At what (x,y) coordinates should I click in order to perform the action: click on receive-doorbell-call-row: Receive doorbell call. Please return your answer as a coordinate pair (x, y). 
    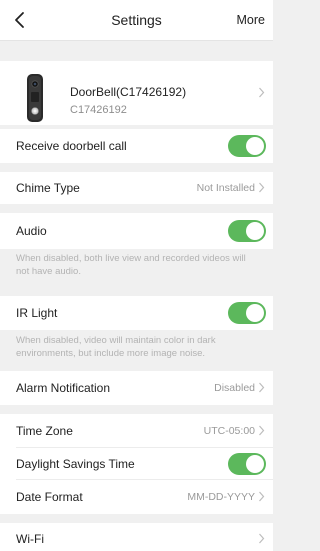
    Looking at the image, I should click on (136, 146).